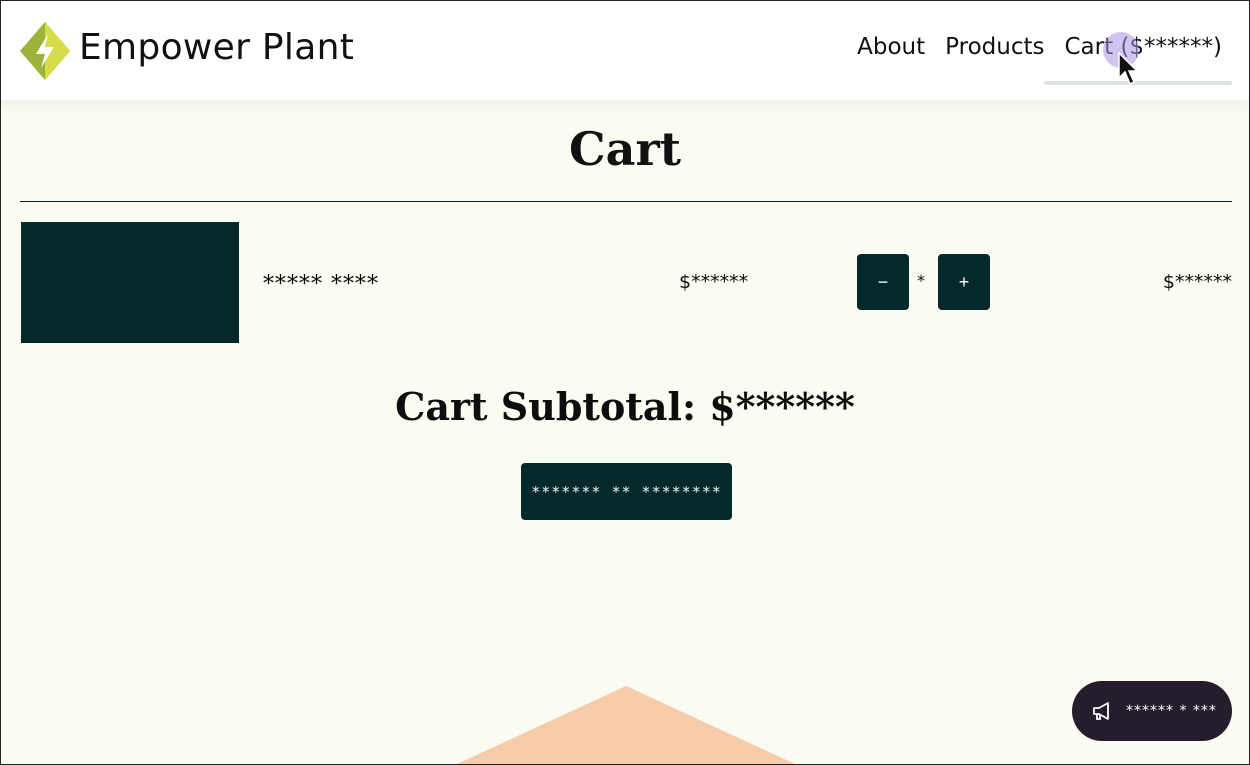 This screenshot has width=1250, height=765. What do you see at coordinates (1101, 711) in the screenshot?
I see `megaphone-icon` at bounding box center [1101, 711].